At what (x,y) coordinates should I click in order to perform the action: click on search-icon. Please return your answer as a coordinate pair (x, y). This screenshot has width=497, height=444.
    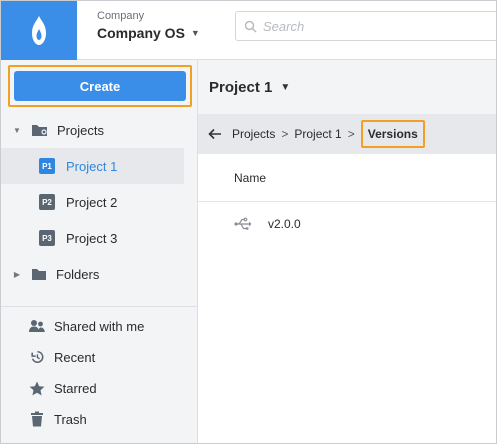
    Looking at the image, I should click on (250, 26).